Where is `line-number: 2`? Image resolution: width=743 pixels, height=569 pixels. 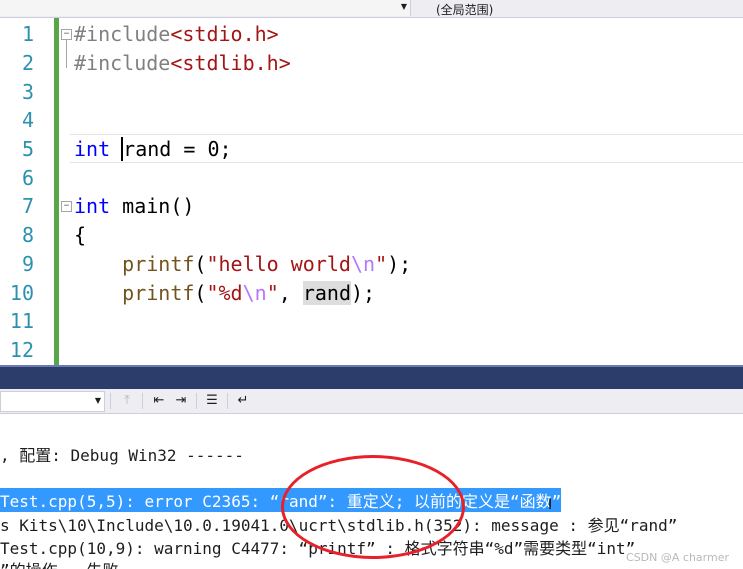 line-number: 2 is located at coordinates (27, 63).